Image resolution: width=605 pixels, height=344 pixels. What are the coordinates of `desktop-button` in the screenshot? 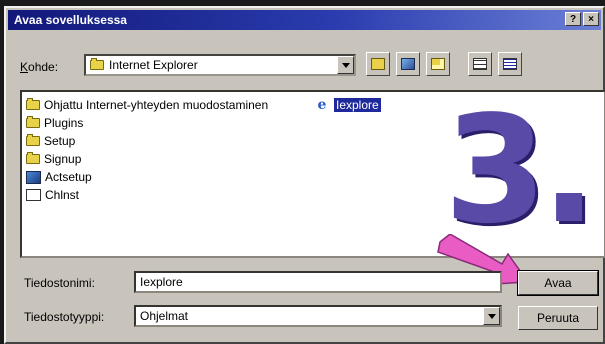 It's located at (408, 64).